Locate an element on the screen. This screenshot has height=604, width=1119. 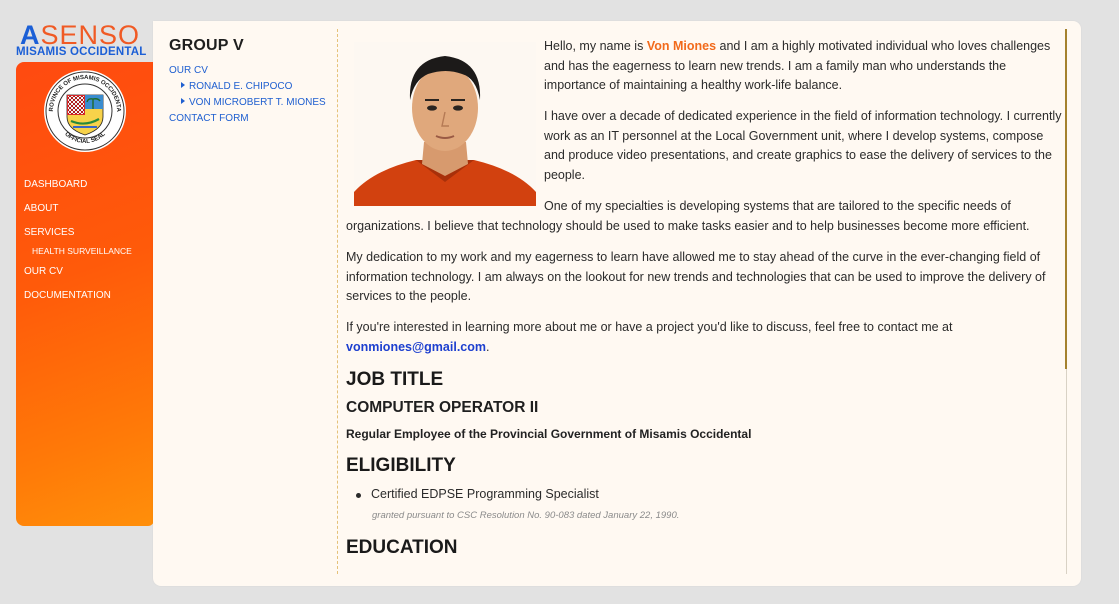
sidebar-item-health-surveillance: HEALTH SURVEILLANCE is located at coordinates (88, 254).